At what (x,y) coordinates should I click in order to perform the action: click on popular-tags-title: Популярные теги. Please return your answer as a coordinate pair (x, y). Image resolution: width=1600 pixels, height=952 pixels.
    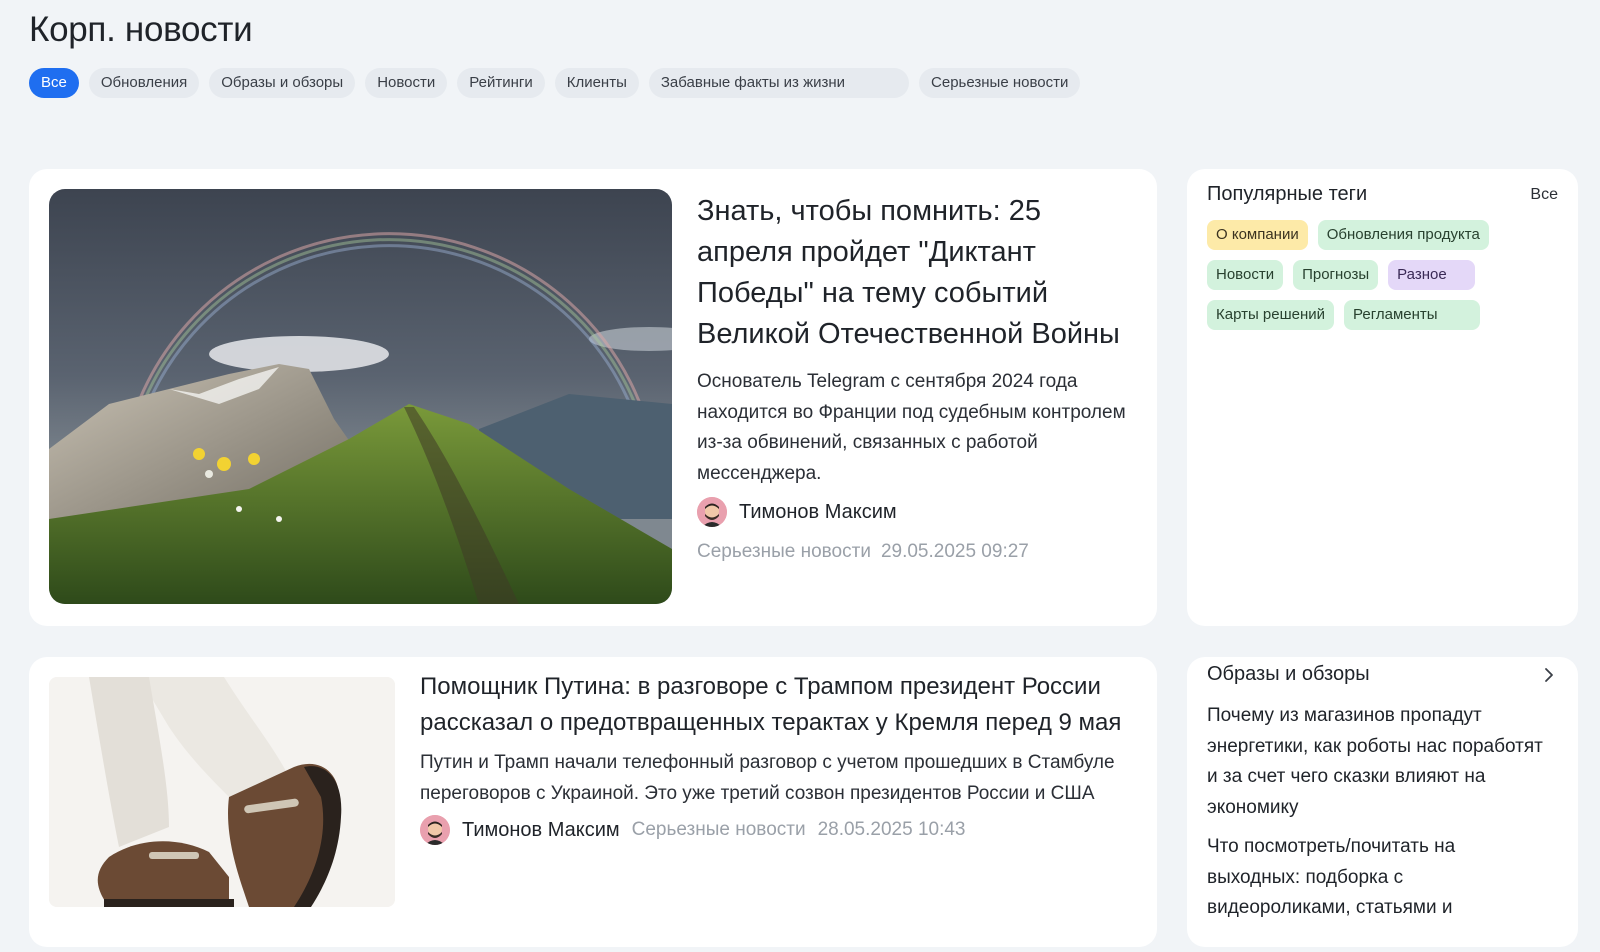
    Looking at the image, I should click on (1287, 194).